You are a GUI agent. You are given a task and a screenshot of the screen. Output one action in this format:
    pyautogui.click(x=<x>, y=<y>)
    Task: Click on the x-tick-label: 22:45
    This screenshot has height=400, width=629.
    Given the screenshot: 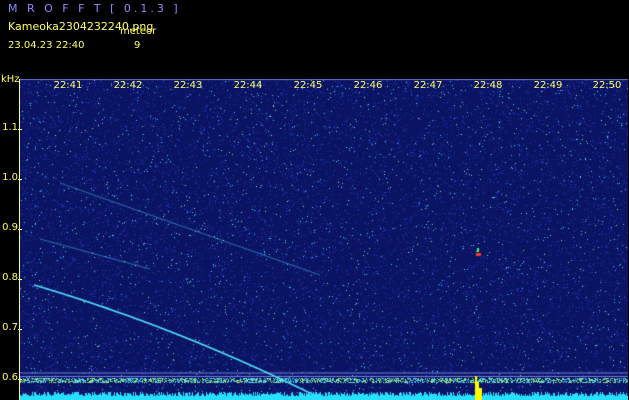 What is the action you would take?
    pyautogui.click(x=308, y=85)
    